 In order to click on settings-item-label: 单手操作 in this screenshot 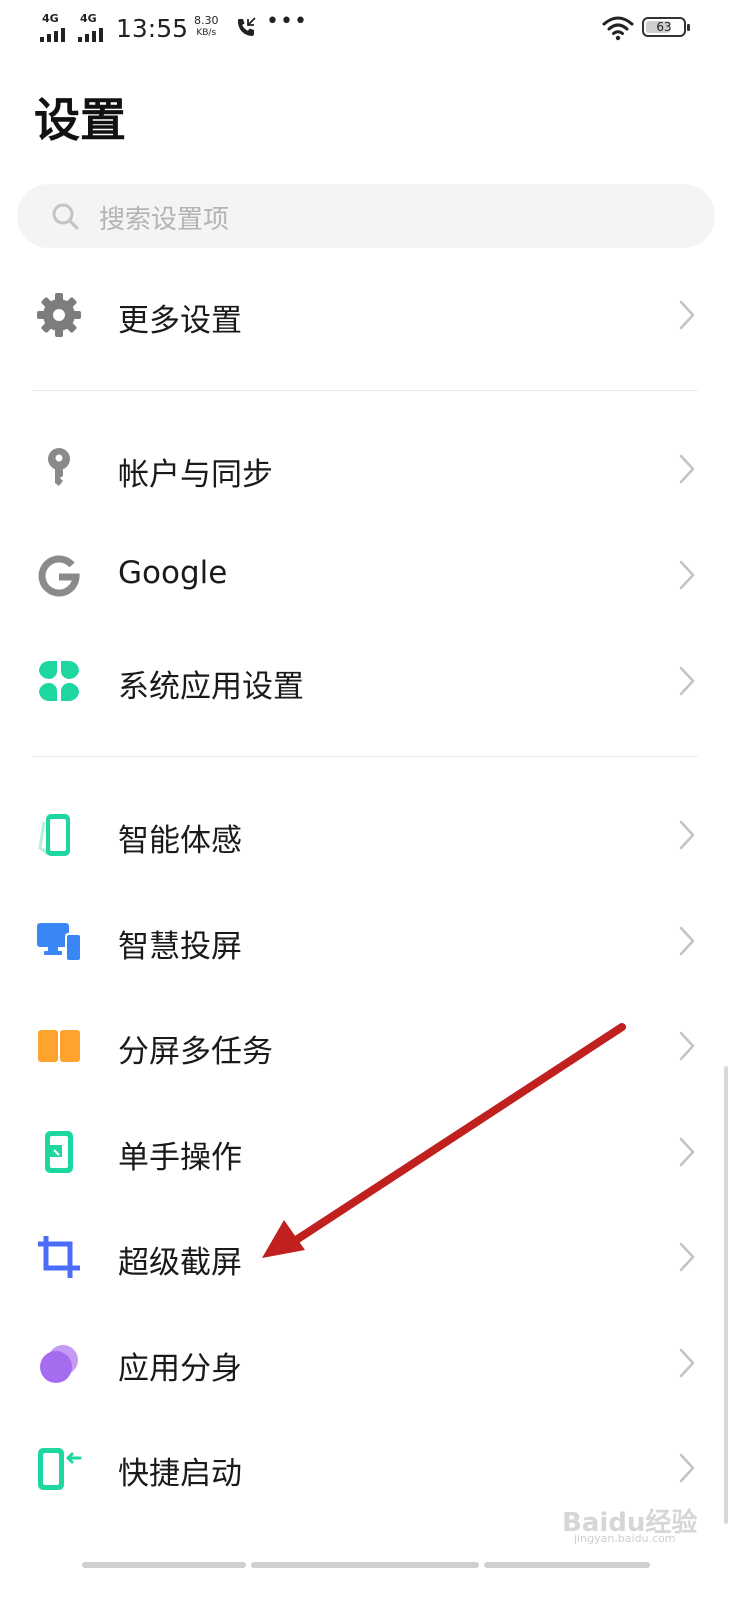, I will do `click(180, 1158)`.